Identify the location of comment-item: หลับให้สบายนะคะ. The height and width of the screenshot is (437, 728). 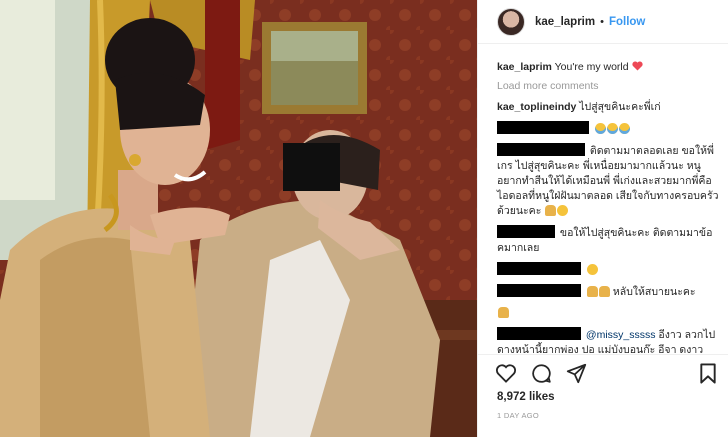
(610, 292).